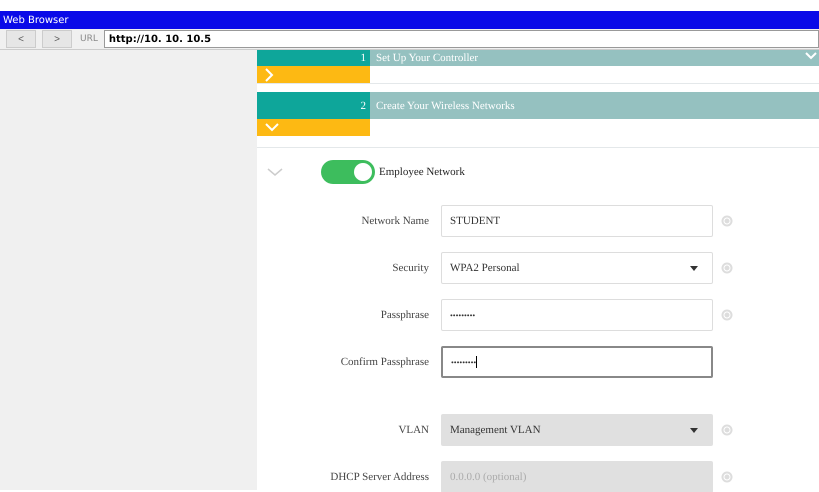 The width and height of the screenshot is (819, 492). Describe the element at coordinates (313, 105) in the screenshot. I see `step-number: 2` at that location.